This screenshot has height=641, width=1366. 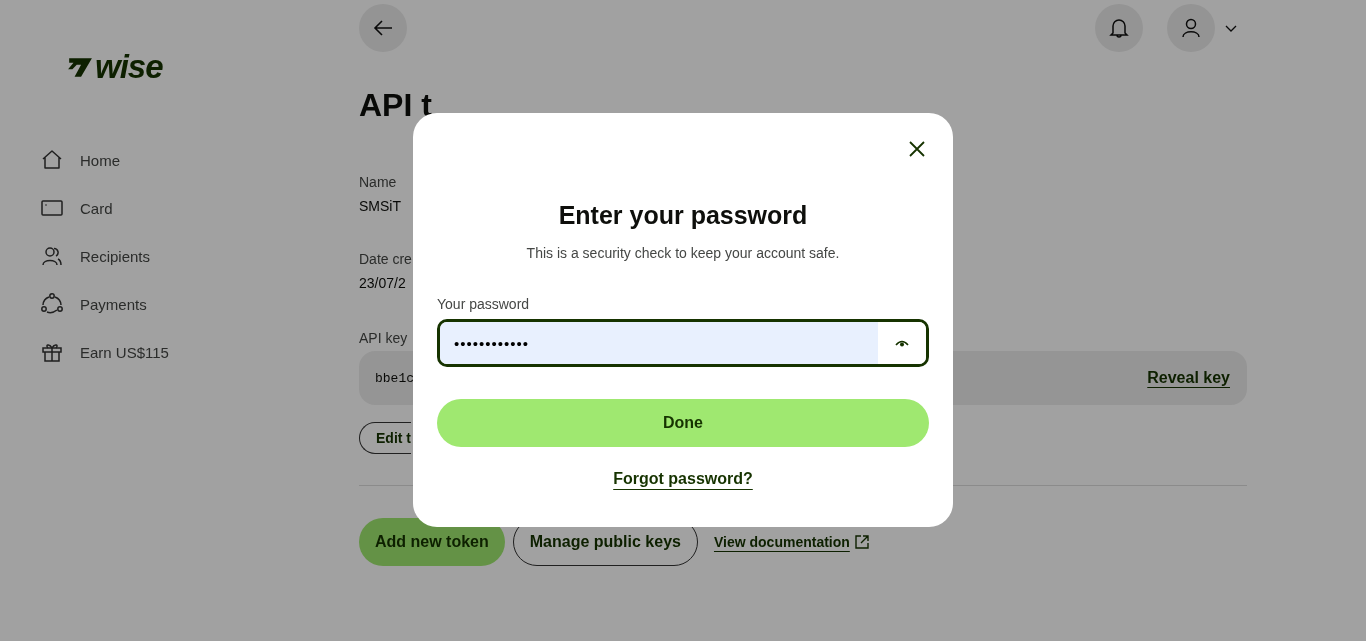 What do you see at coordinates (683, 215) in the screenshot?
I see `dialog-title: Enter your password` at bounding box center [683, 215].